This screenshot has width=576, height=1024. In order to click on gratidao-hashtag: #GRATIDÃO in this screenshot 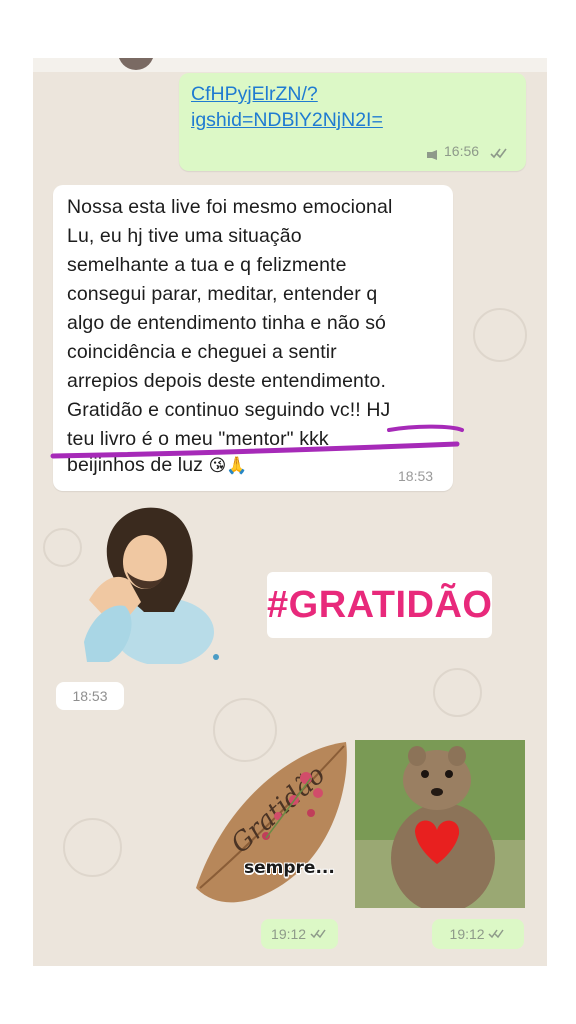, I will do `click(379, 605)`.